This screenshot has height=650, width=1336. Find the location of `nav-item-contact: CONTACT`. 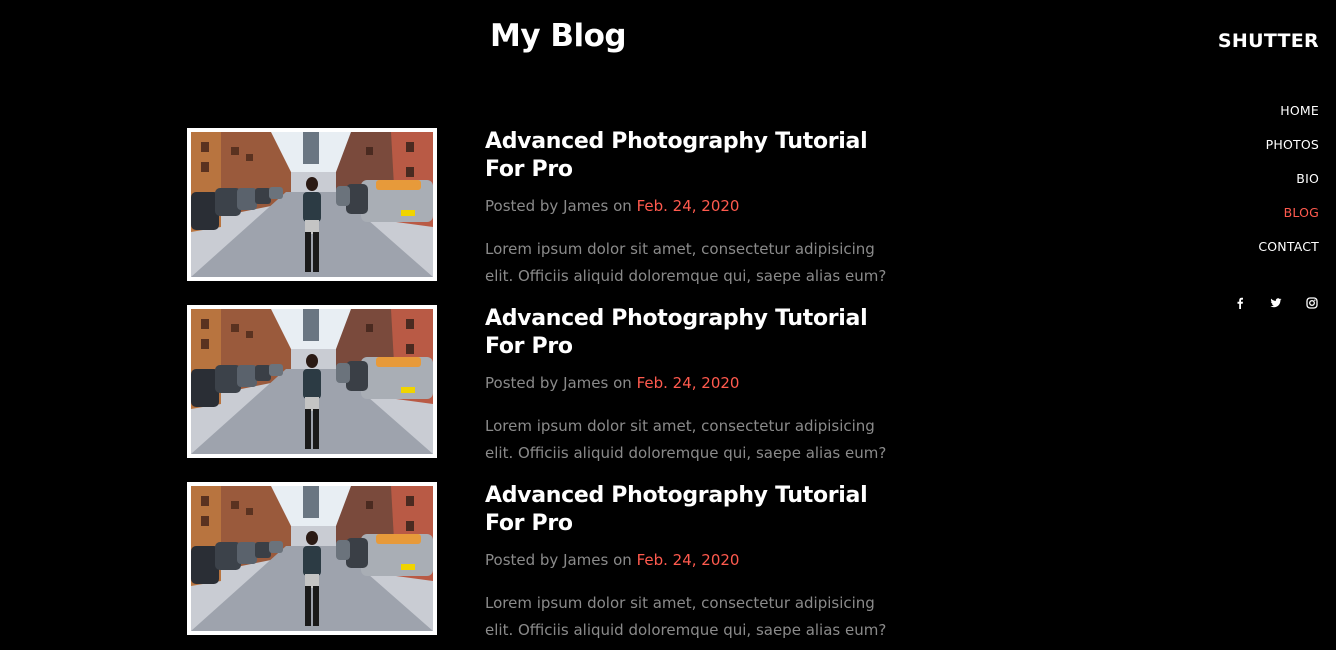

nav-item-contact: CONTACT is located at coordinates (1288, 247).